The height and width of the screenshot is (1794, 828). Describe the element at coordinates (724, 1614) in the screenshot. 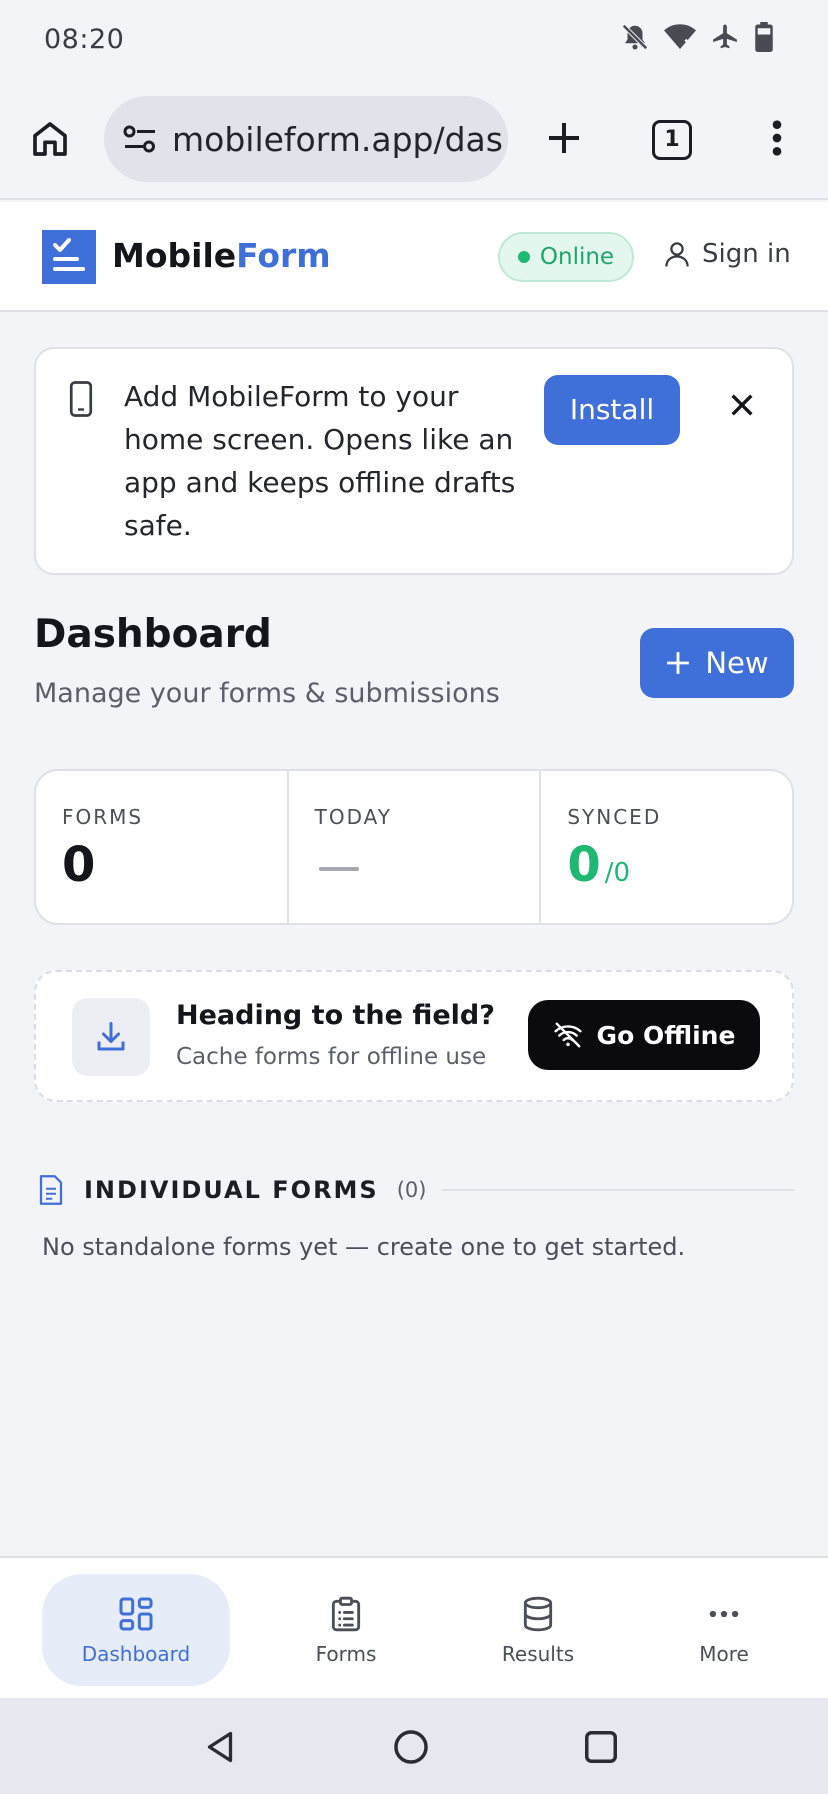

I see `more-dots-icon` at that location.